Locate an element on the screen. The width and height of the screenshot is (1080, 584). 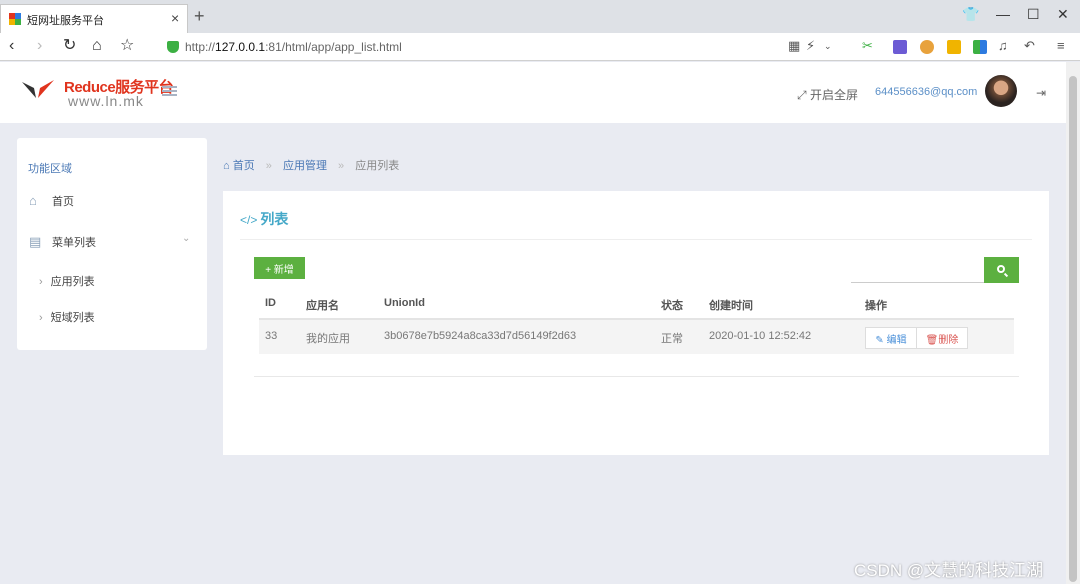
column-header-actions: 操作 is located at coordinates (876, 306).